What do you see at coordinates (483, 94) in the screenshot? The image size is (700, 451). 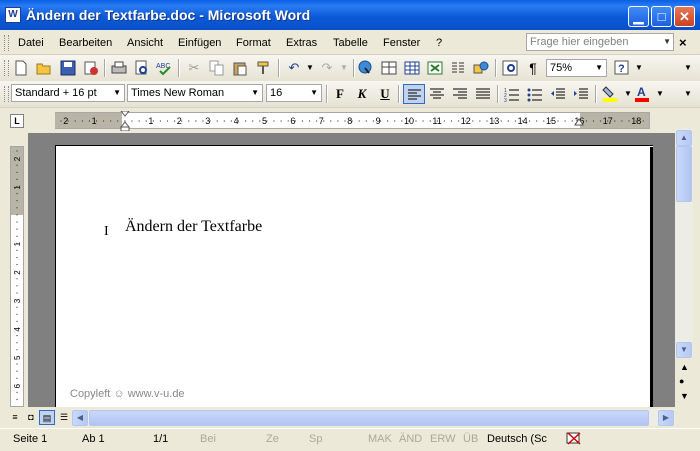 I see `justify-icon` at bounding box center [483, 94].